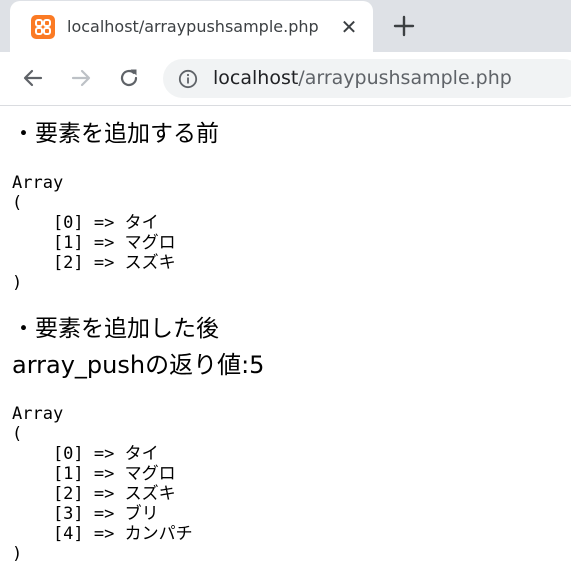 The width and height of the screenshot is (571, 587). What do you see at coordinates (405, 78) in the screenshot?
I see `url-path: /arraypushsample.php` at bounding box center [405, 78].